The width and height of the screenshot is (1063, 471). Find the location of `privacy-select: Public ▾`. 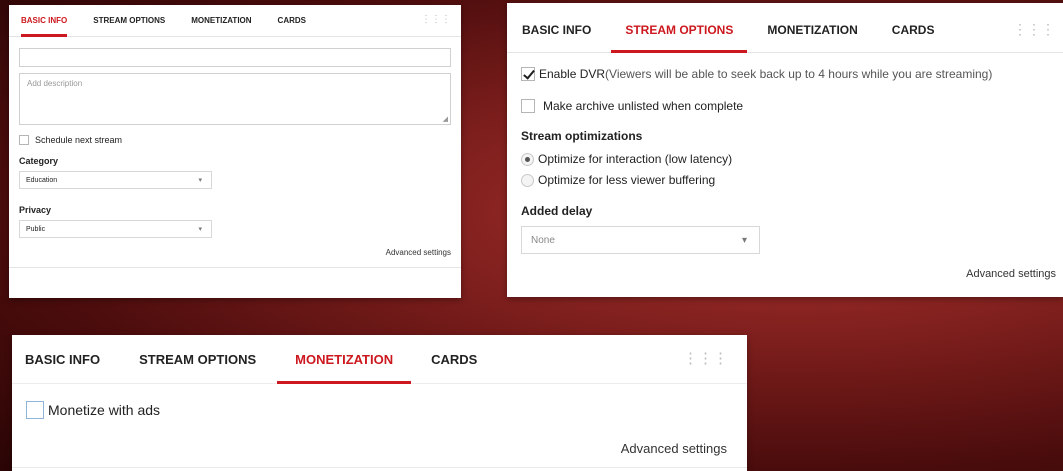

privacy-select: Public ▾ is located at coordinates (115, 229).